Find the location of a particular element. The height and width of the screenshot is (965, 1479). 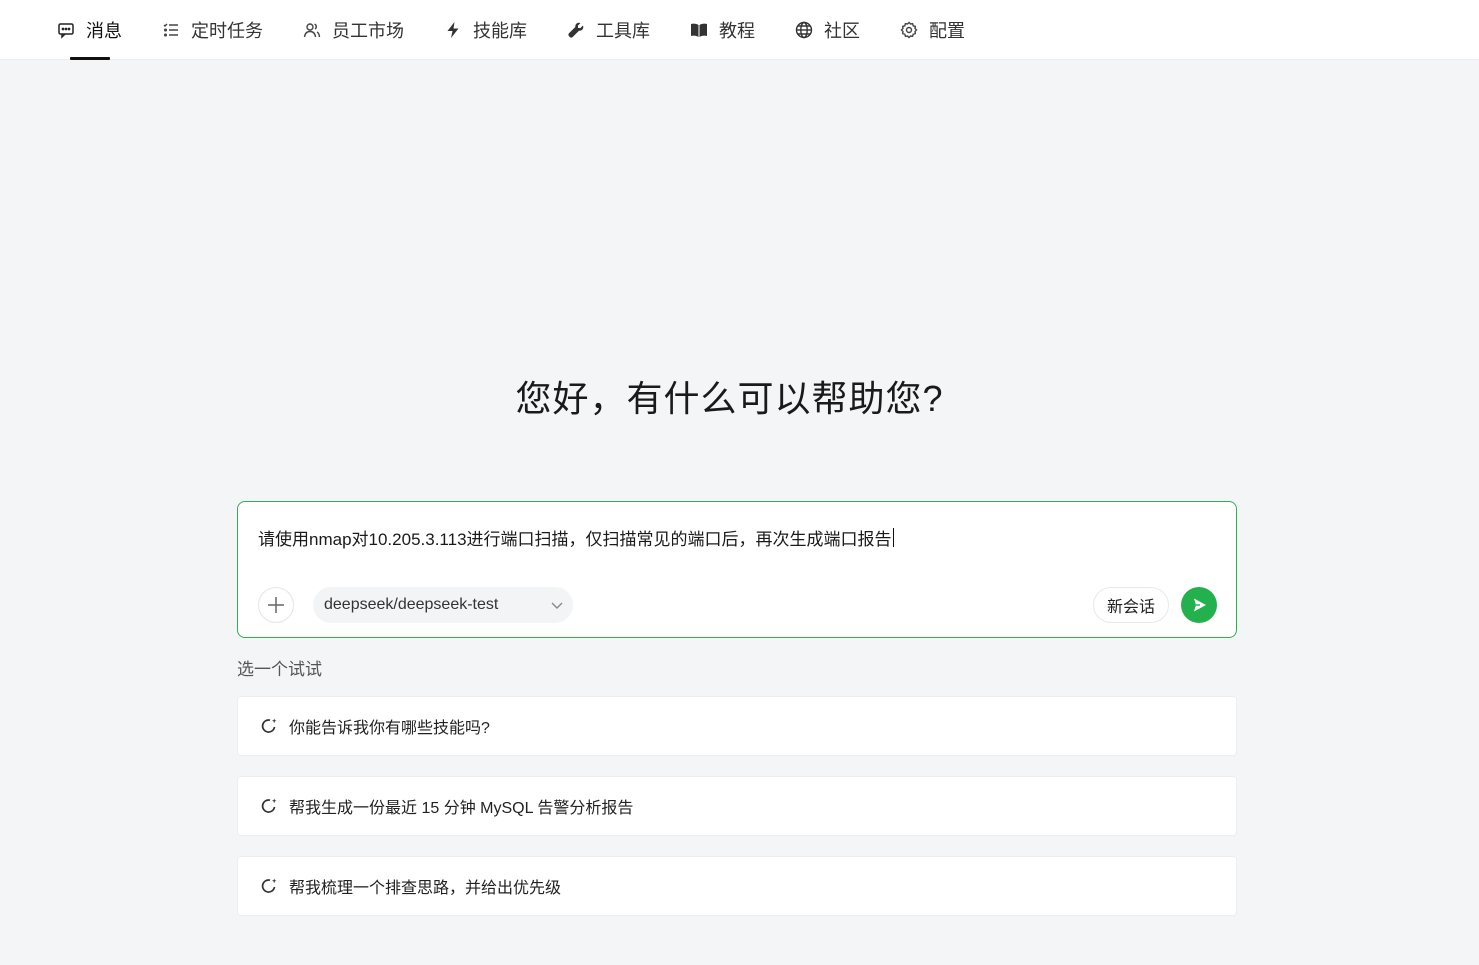

nav-item-community: 社区 is located at coordinates (827, 30).